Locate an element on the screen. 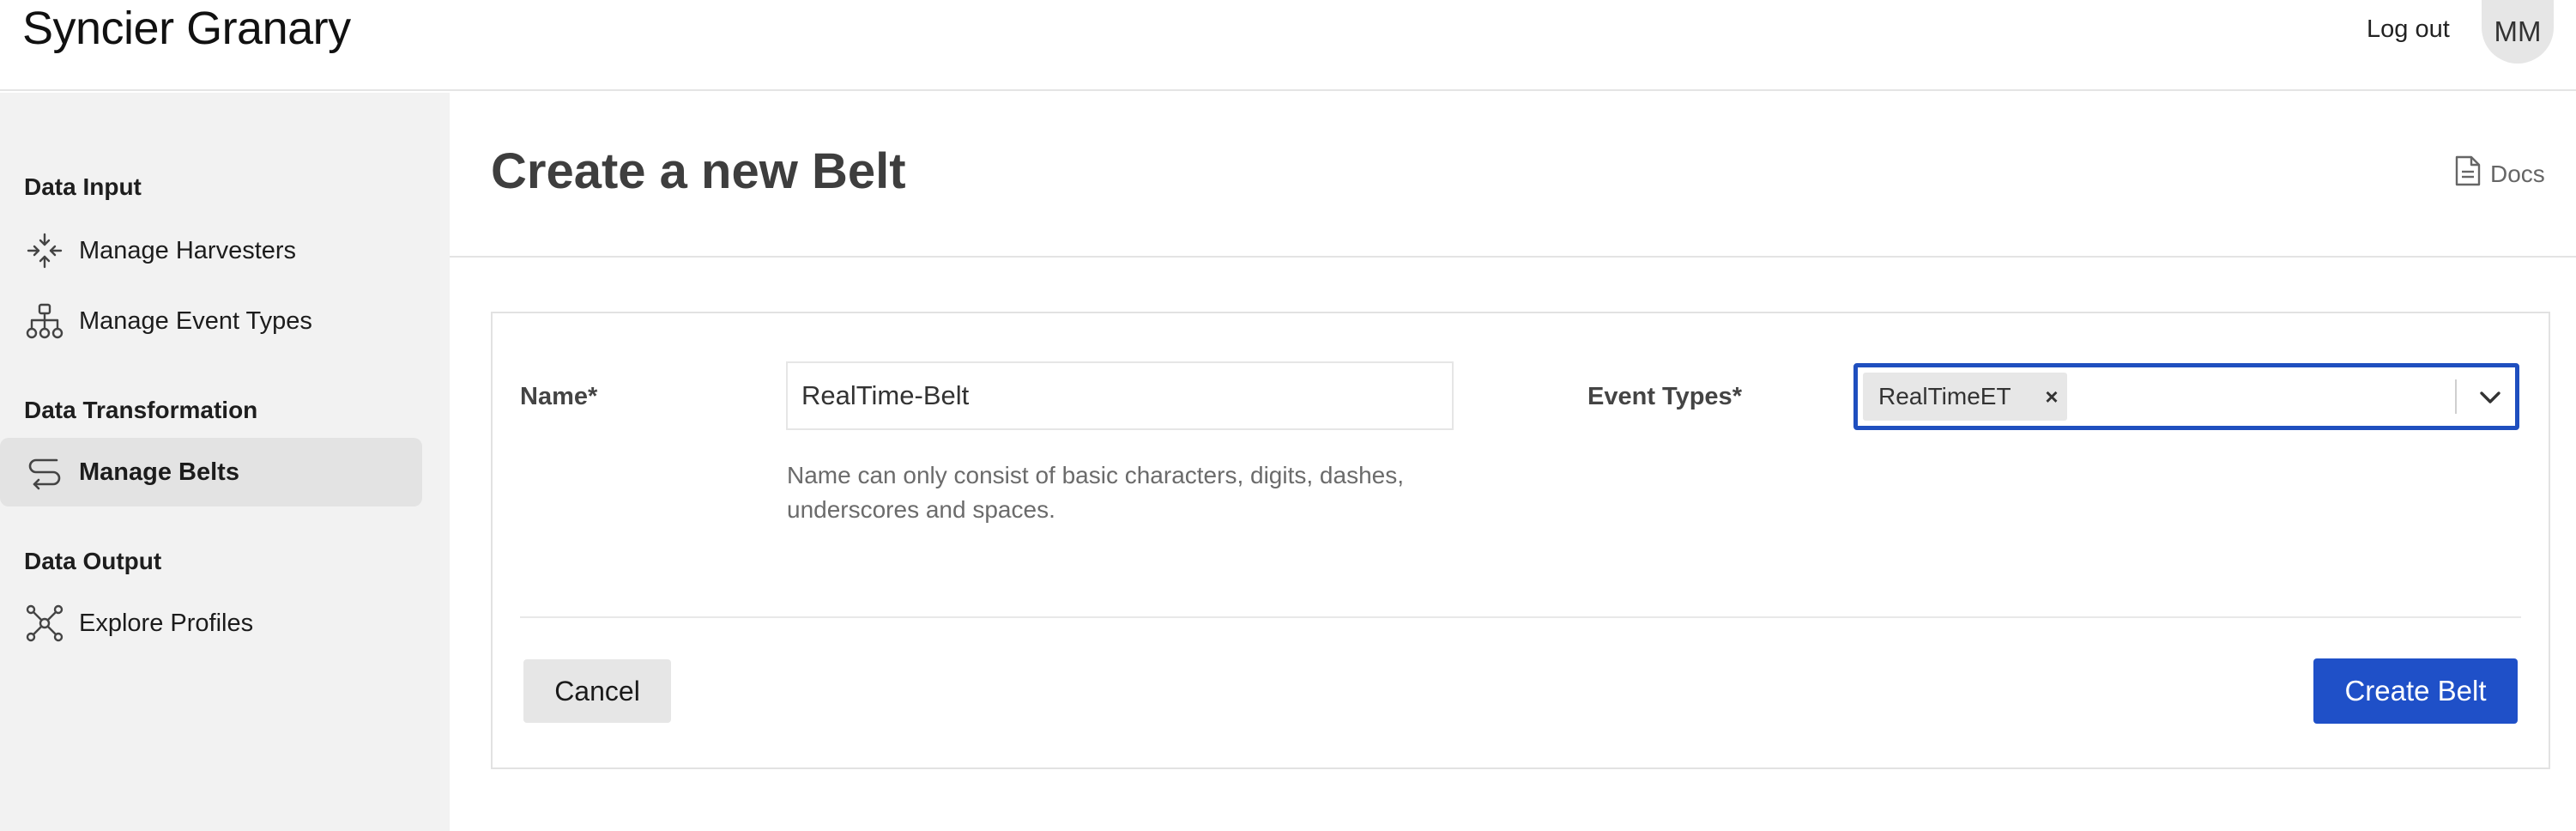 The image size is (2576, 831). document-icon is located at coordinates (2468, 174).